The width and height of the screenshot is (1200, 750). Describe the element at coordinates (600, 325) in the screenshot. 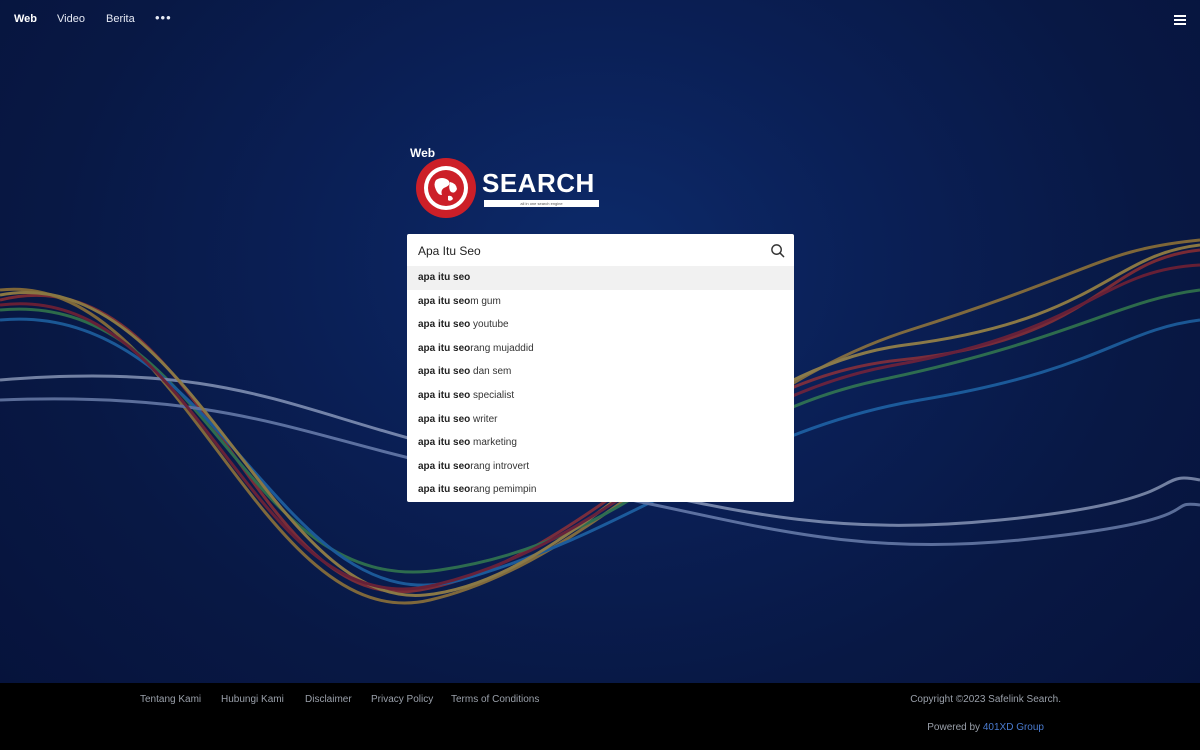

I see `suggestion-item: apa itu seo youtube` at that location.